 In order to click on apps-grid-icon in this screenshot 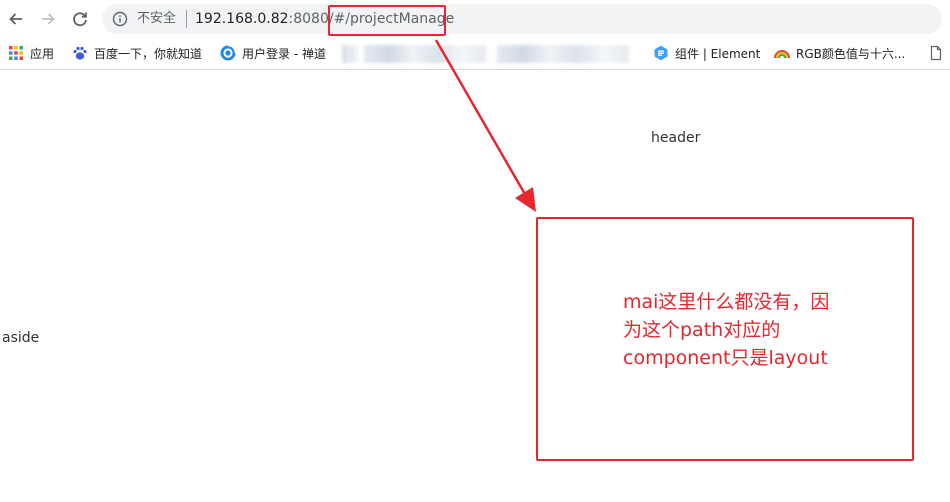, I will do `click(16, 53)`.